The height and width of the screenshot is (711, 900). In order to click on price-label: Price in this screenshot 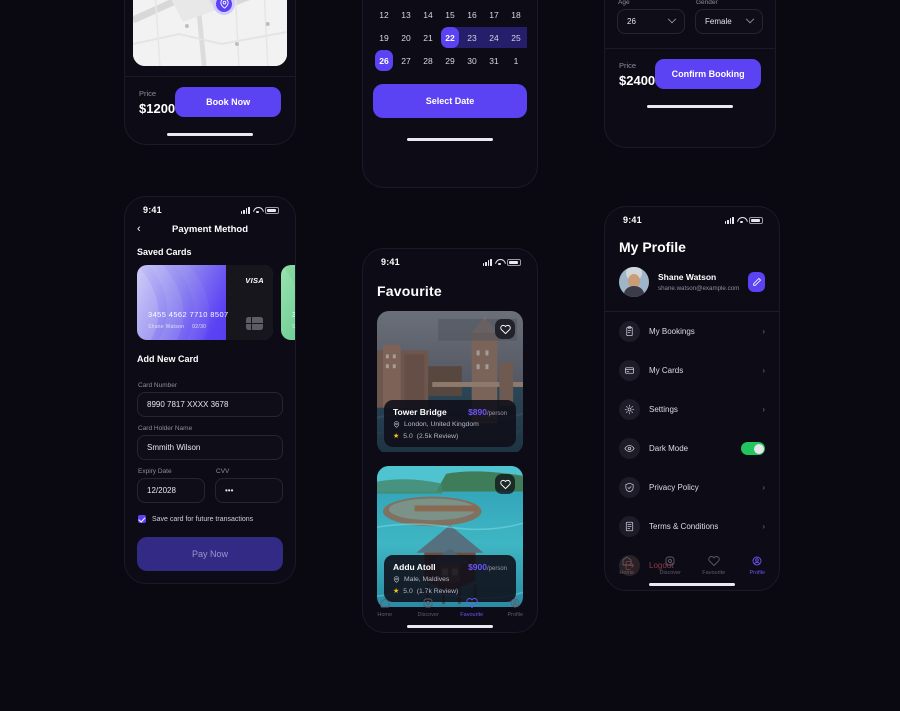, I will do `click(628, 65)`.